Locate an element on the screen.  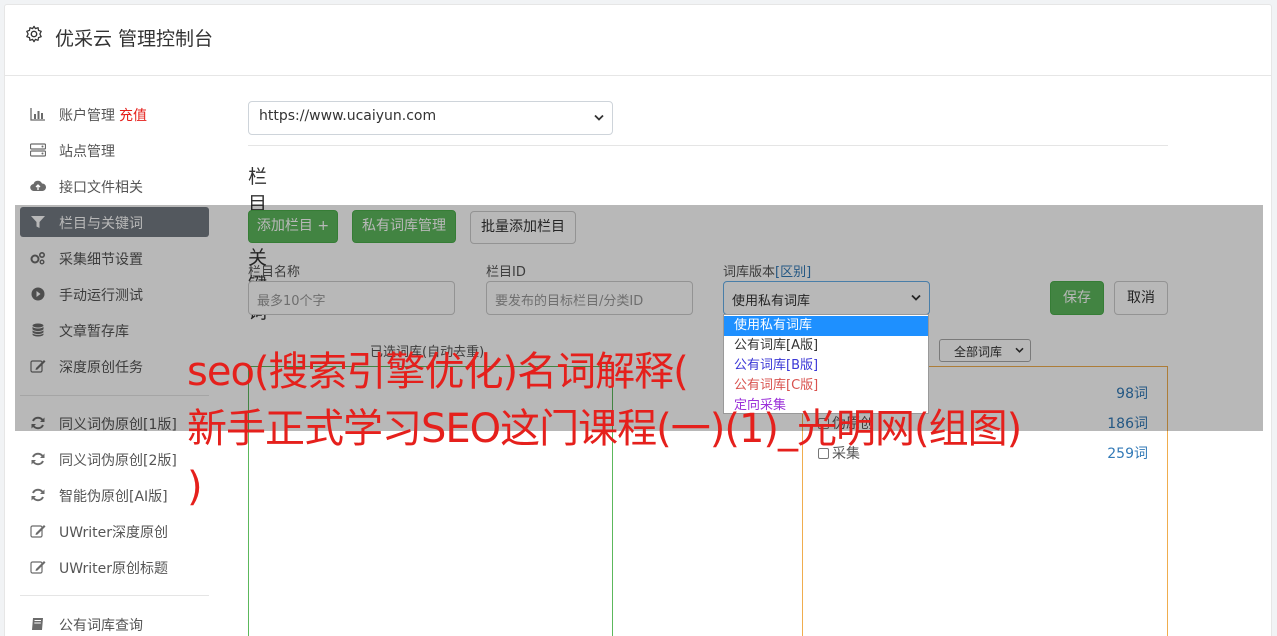
sidebar-item-label: 站点管理 is located at coordinates (87, 152).